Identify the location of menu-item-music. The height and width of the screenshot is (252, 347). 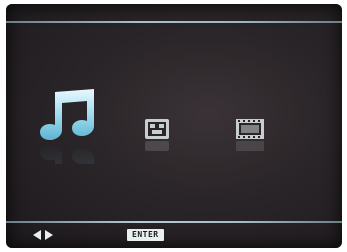
(66, 125).